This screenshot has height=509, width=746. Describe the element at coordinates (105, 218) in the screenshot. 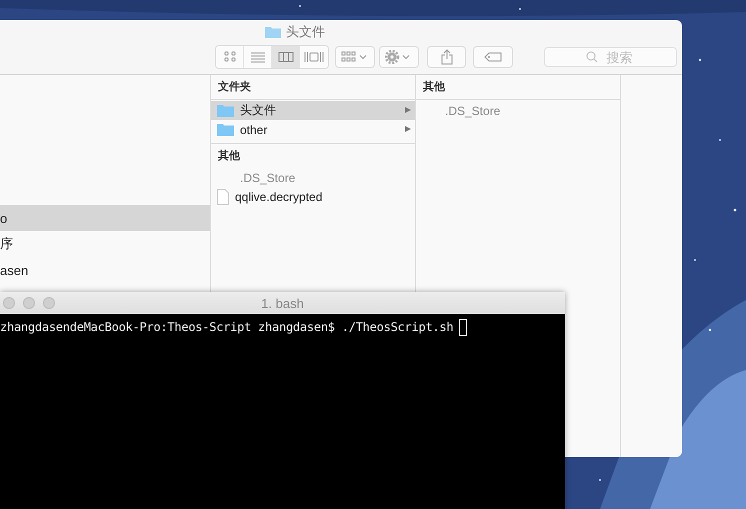

I see `file-row: o` at that location.